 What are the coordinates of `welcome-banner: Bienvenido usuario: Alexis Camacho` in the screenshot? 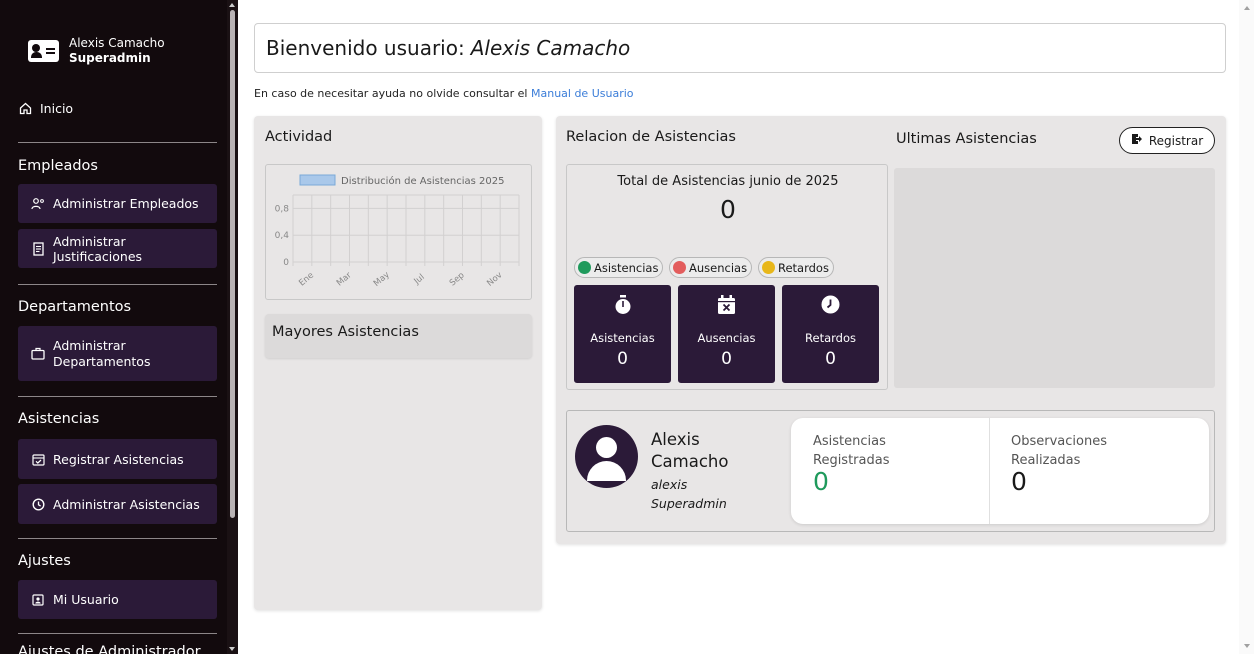 It's located at (740, 48).